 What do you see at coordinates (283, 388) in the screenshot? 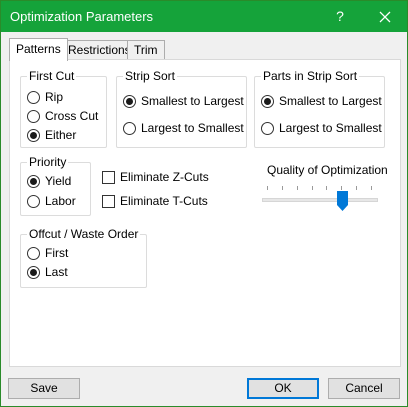
I see `ok-button: OK` at bounding box center [283, 388].